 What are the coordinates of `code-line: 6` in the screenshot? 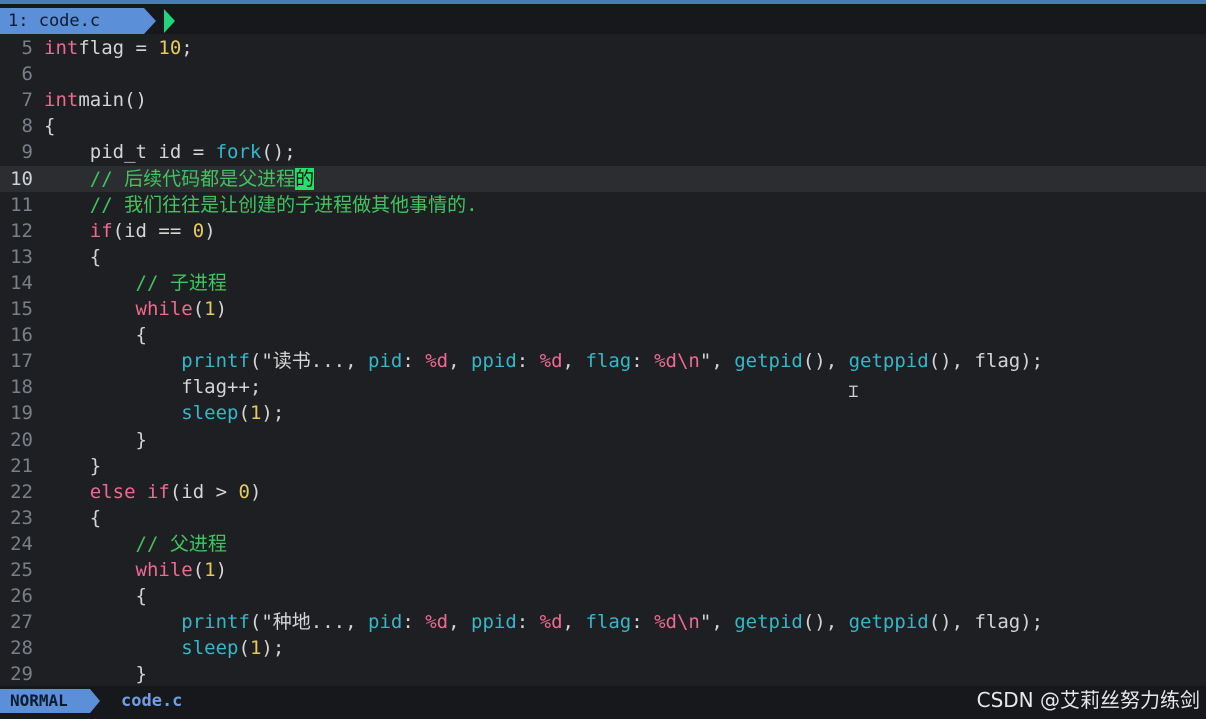 It's located at (603, 74).